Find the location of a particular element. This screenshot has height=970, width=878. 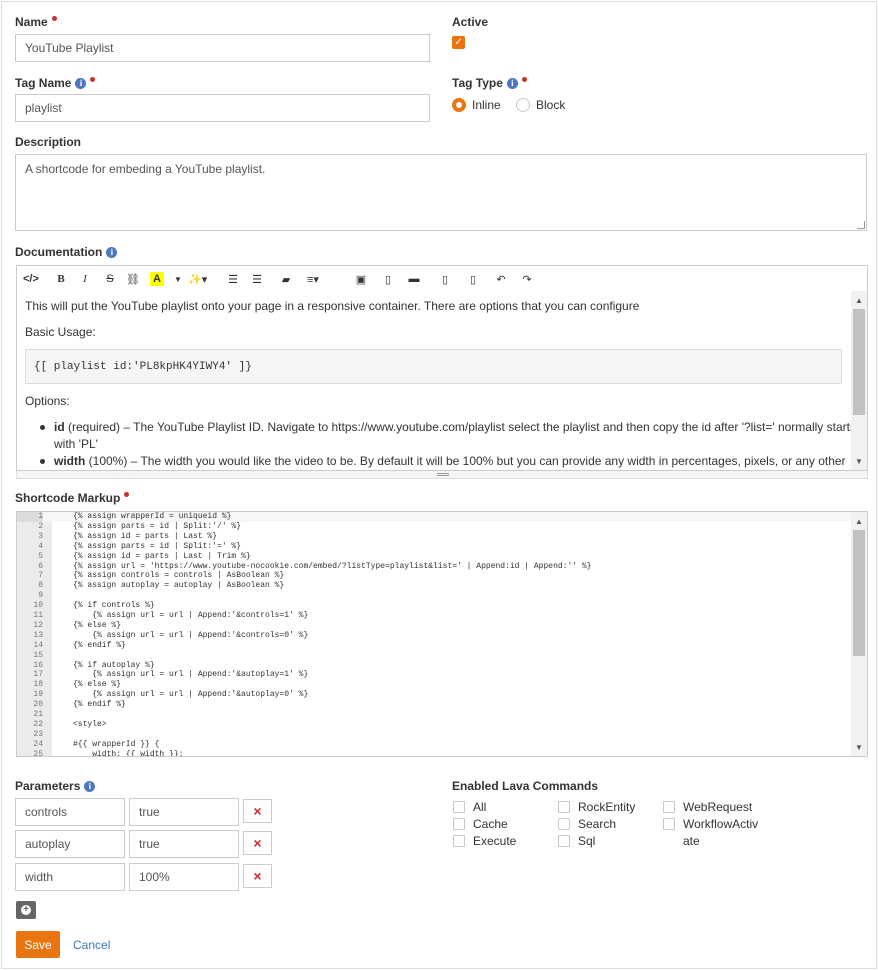

line-number: 18 is located at coordinates (38, 685).